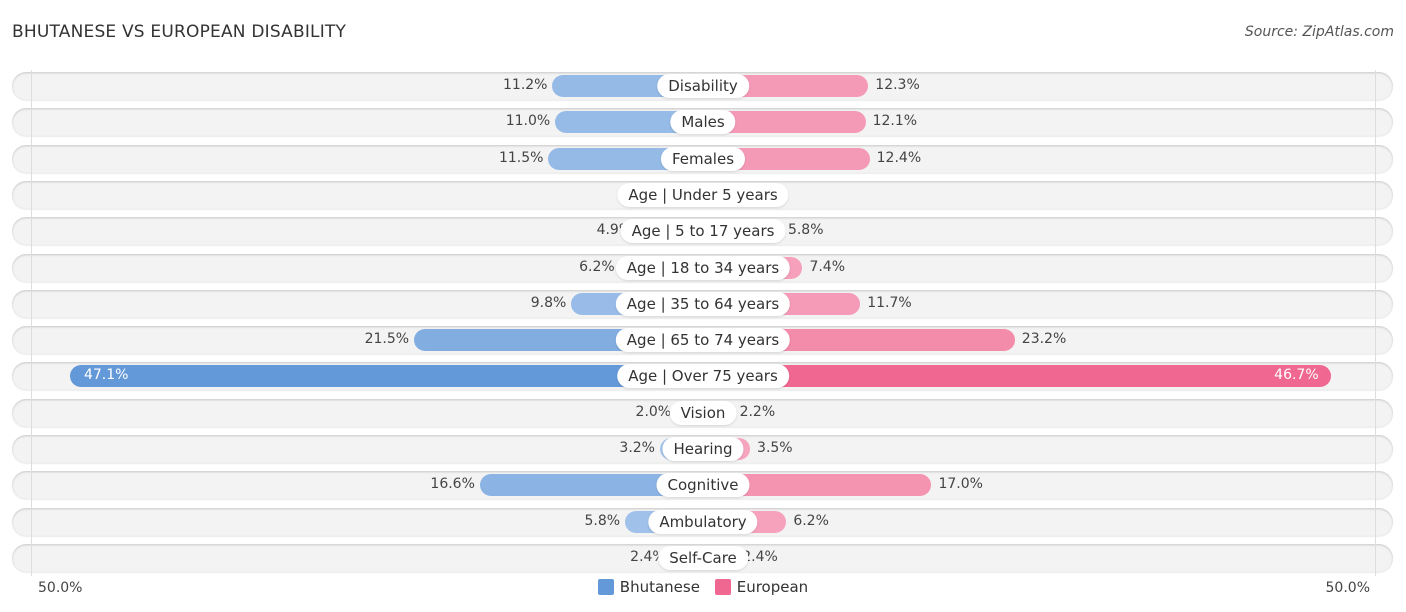 The width and height of the screenshot is (1406, 612). What do you see at coordinates (387, 339) in the screenshot?
I see `value-label-bhutanese: 21.5%` at bounding box center [387, 339].